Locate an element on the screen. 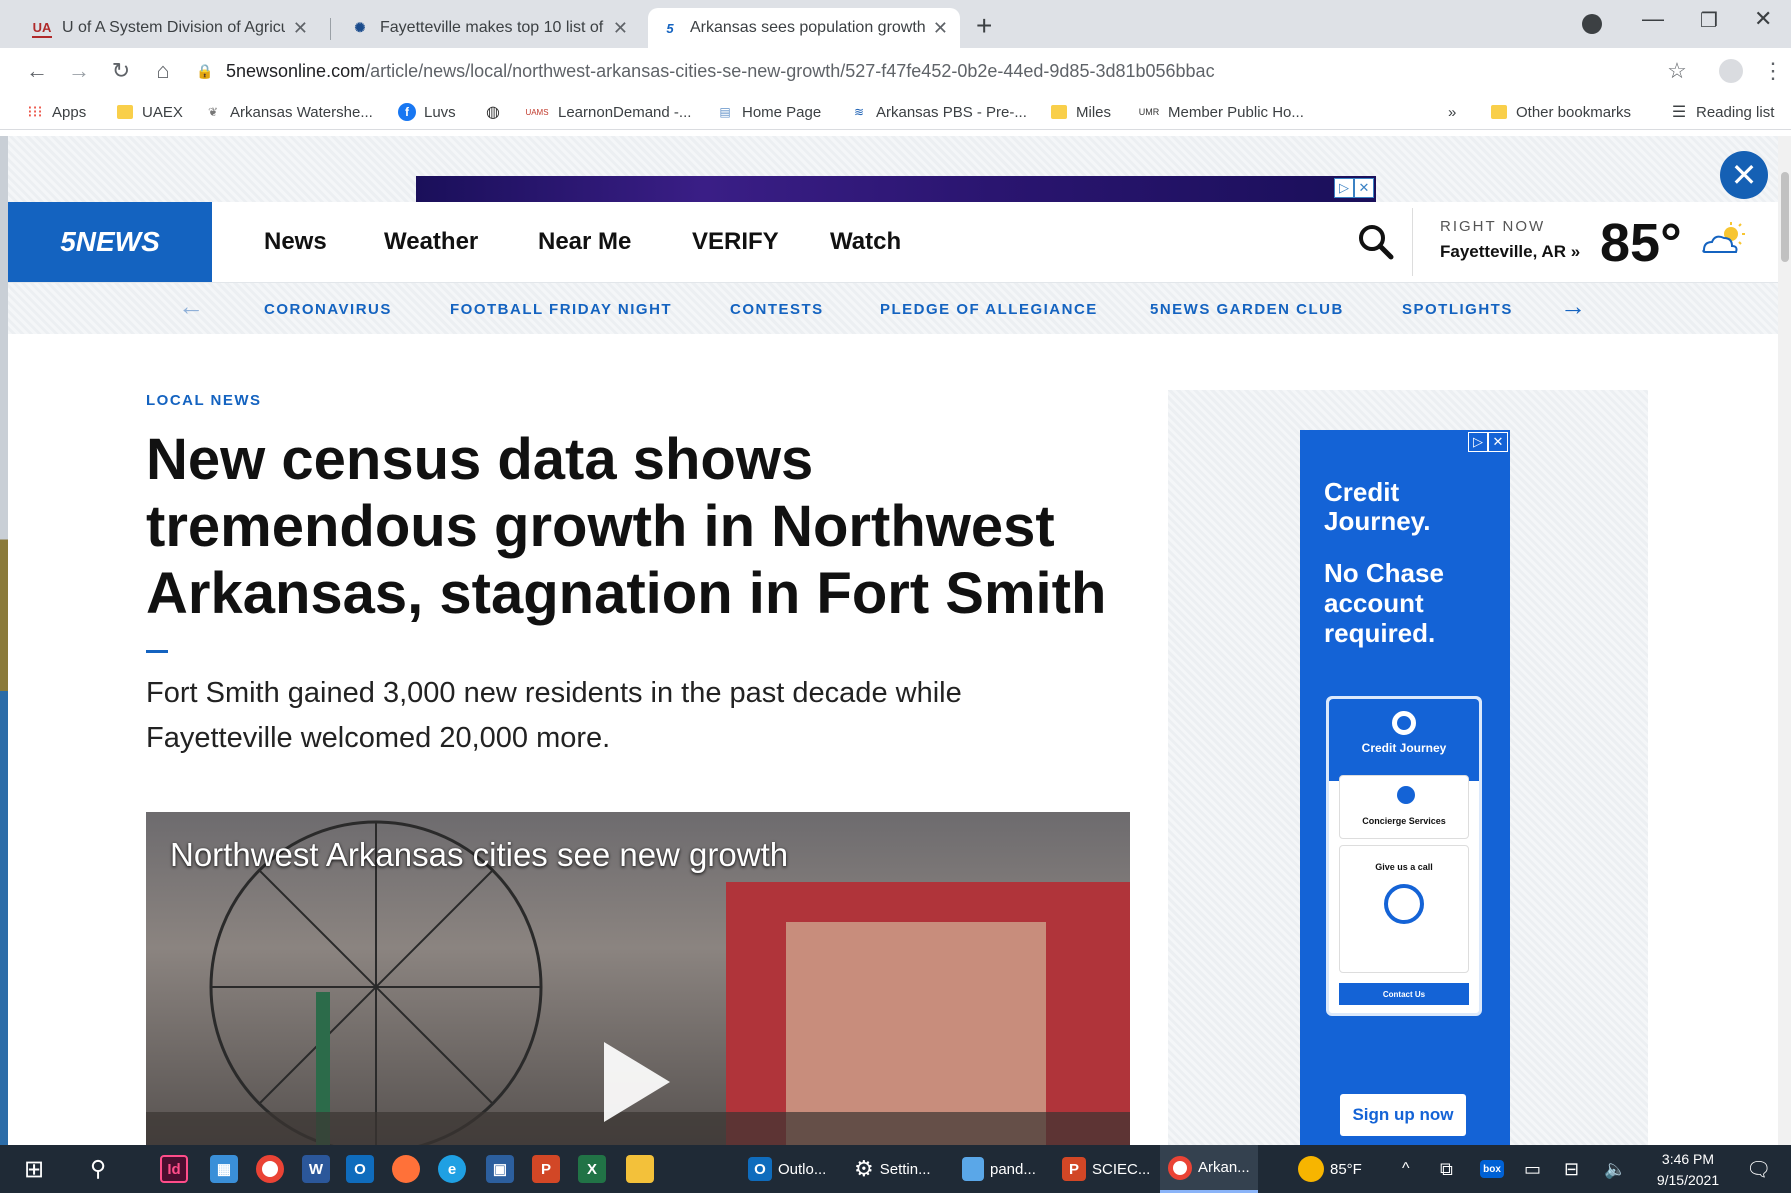  show-hidden-icons-chevron-icon: ^ is located at coordinates (1406, 1169).